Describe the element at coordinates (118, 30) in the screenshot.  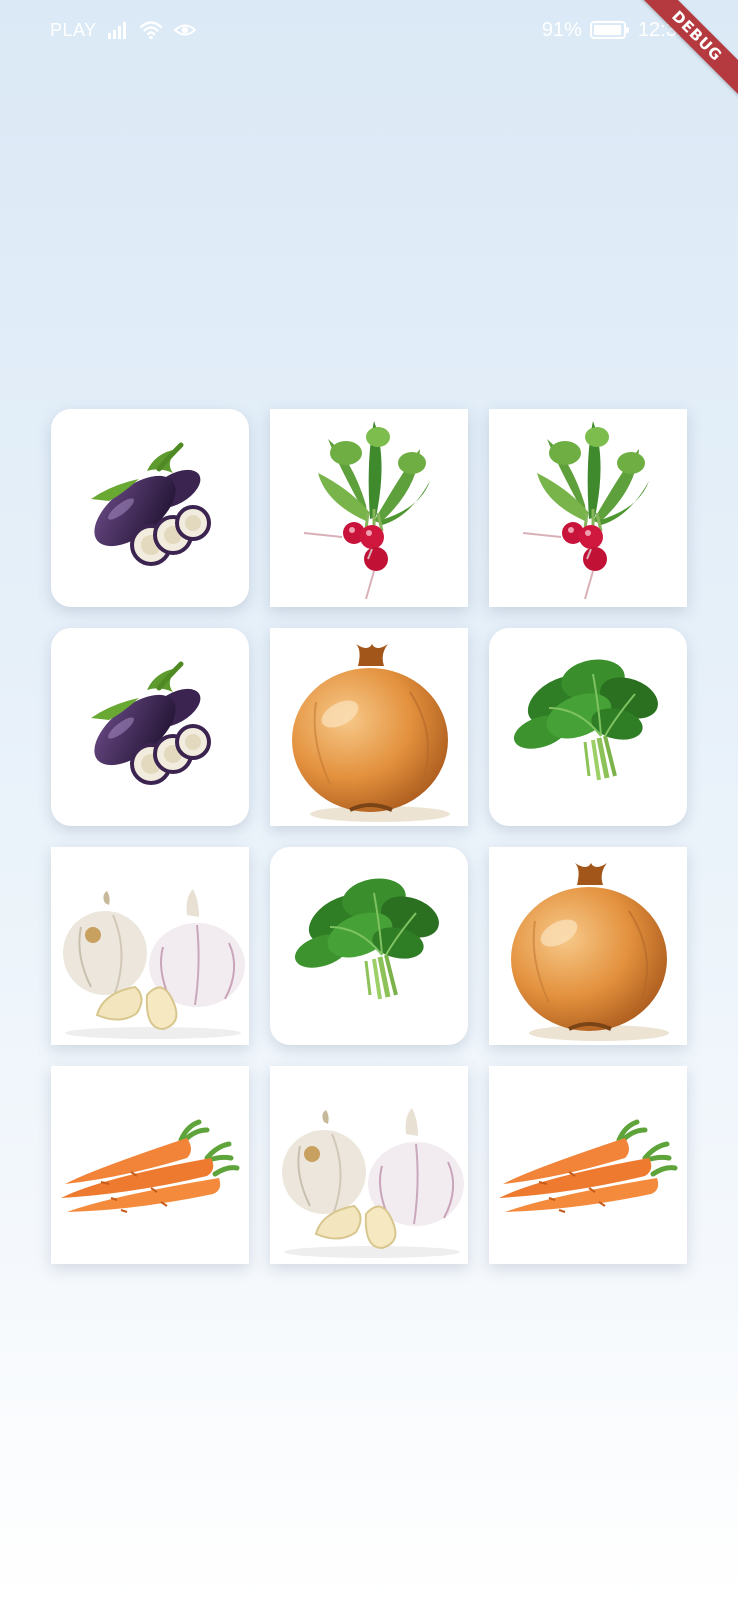
I see `signal-icon` at that location.